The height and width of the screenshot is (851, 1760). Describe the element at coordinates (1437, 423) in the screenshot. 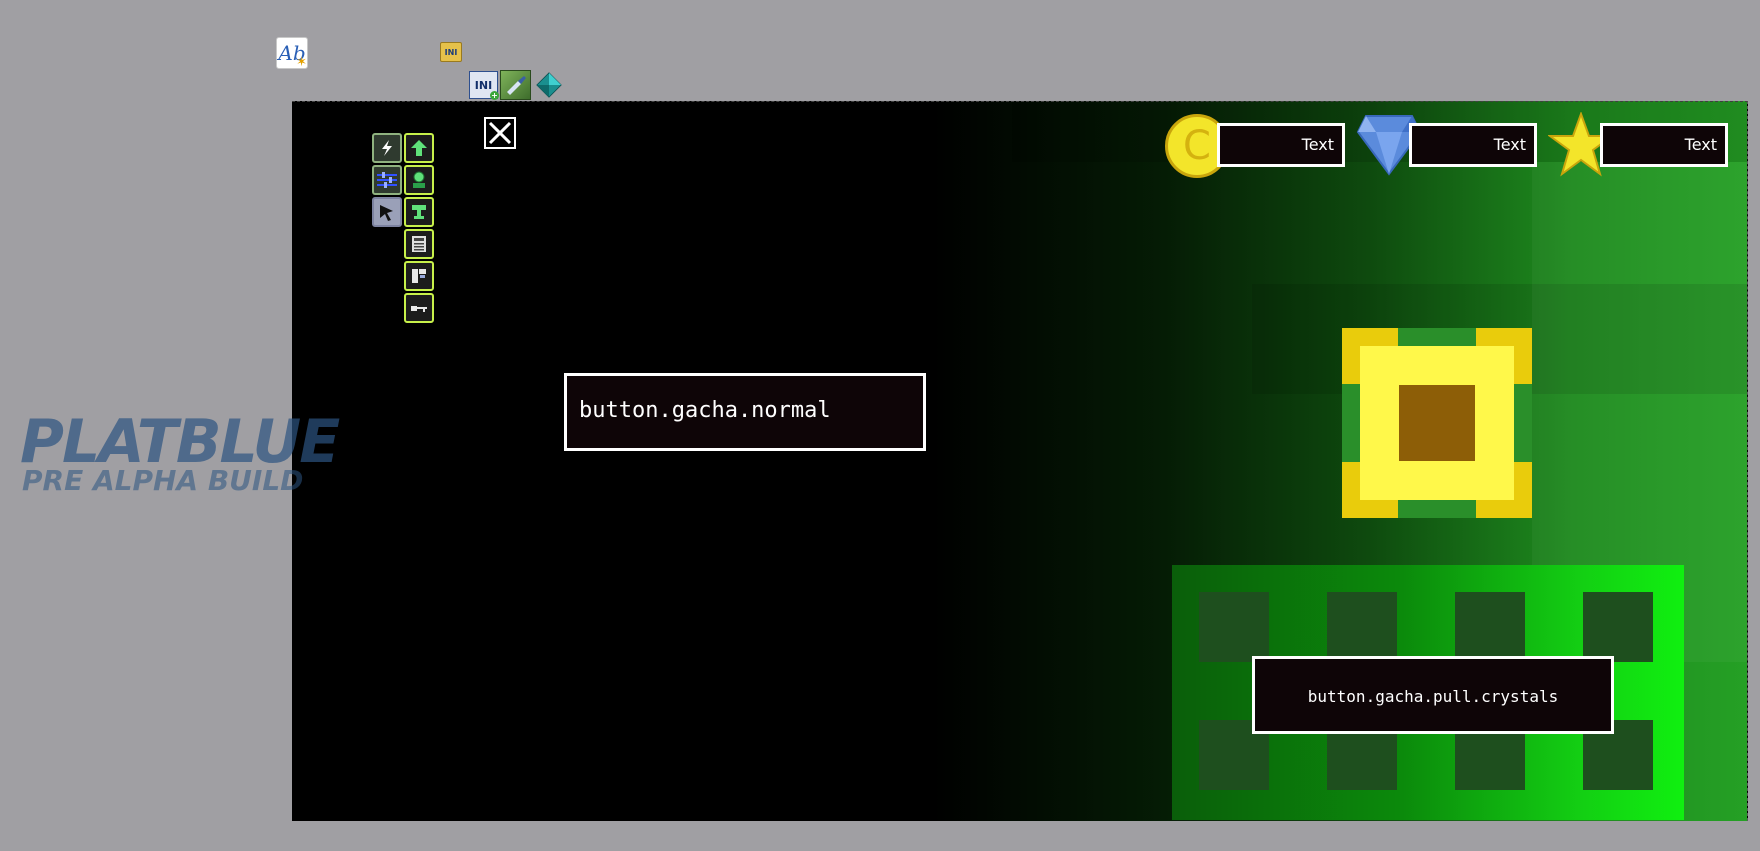

I see `chest-icon` at that location.